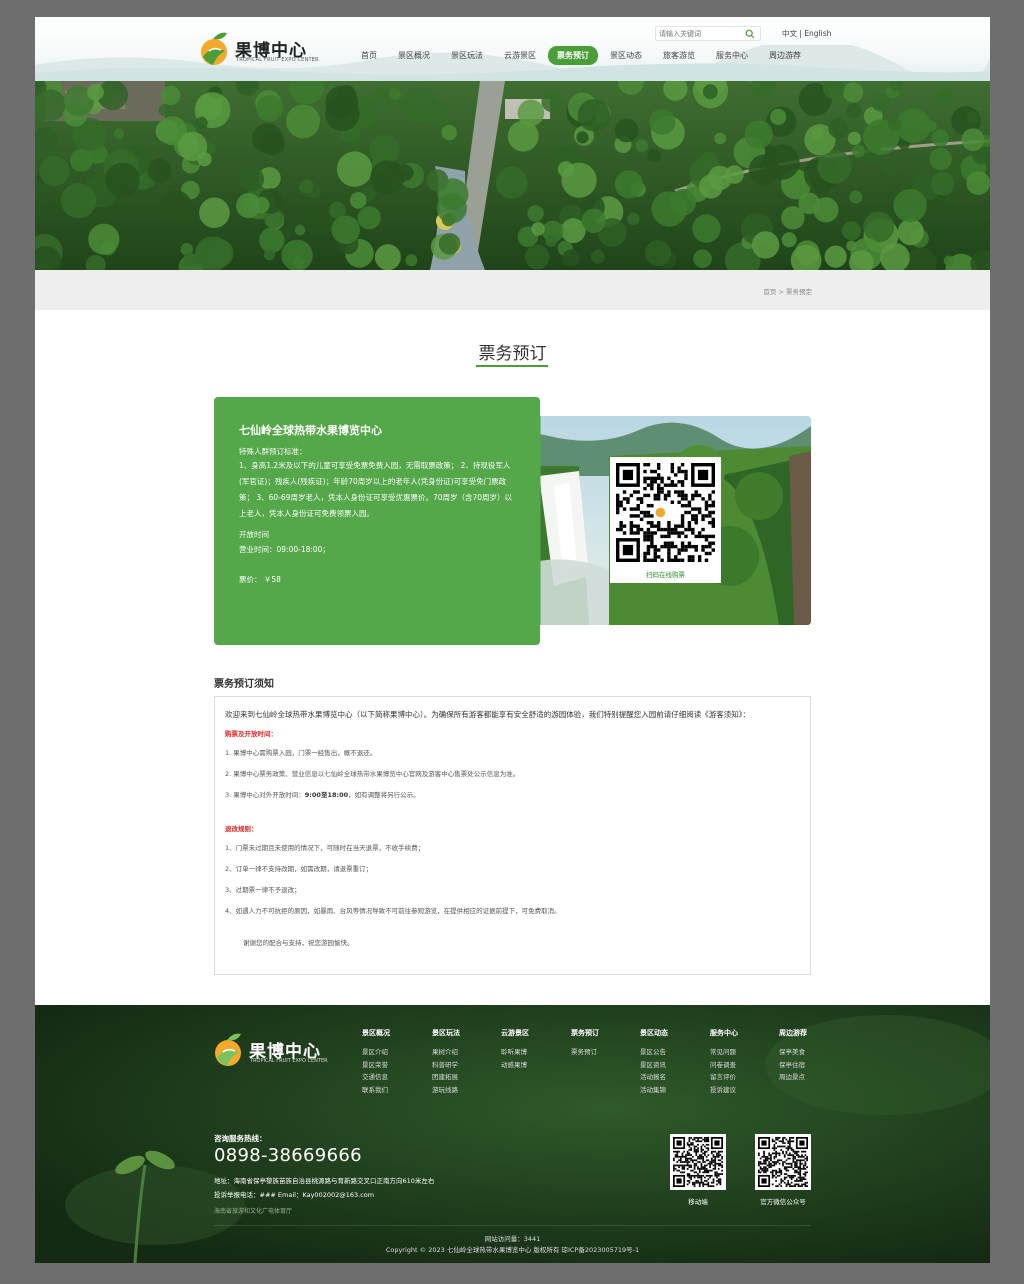 This screenshot has width=1024, height=1284. Describe the element at coordinates (785, 55) in the screenshot. I see `nav-nearby: 周边游荐` at that location.